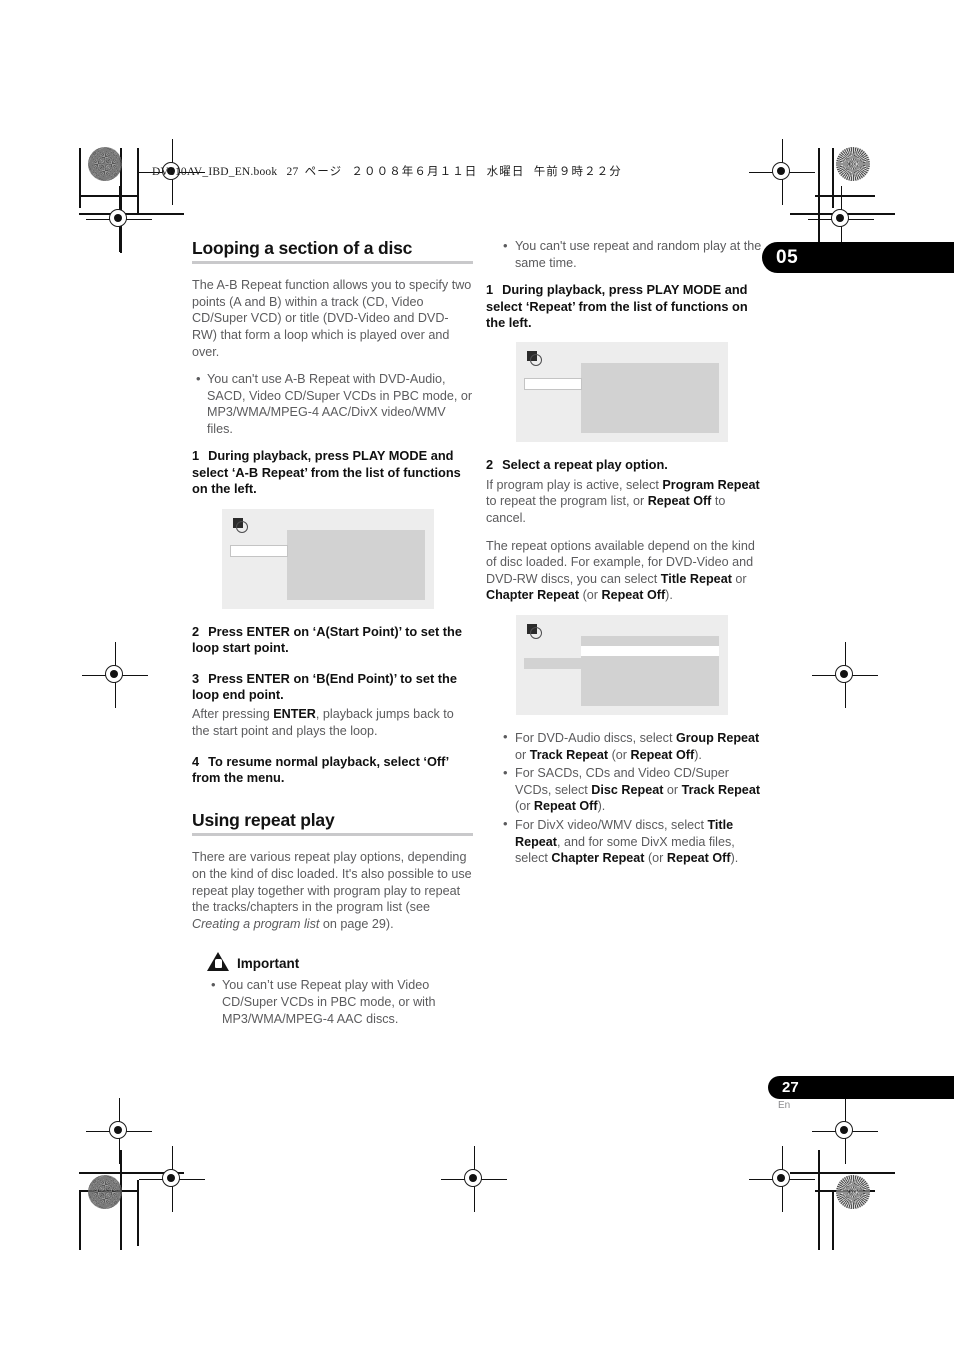 The height and width of the screenshot is (1350, 954). I want to click on term-chapter-repeat: Chapter Repeat, so click(533, 595).